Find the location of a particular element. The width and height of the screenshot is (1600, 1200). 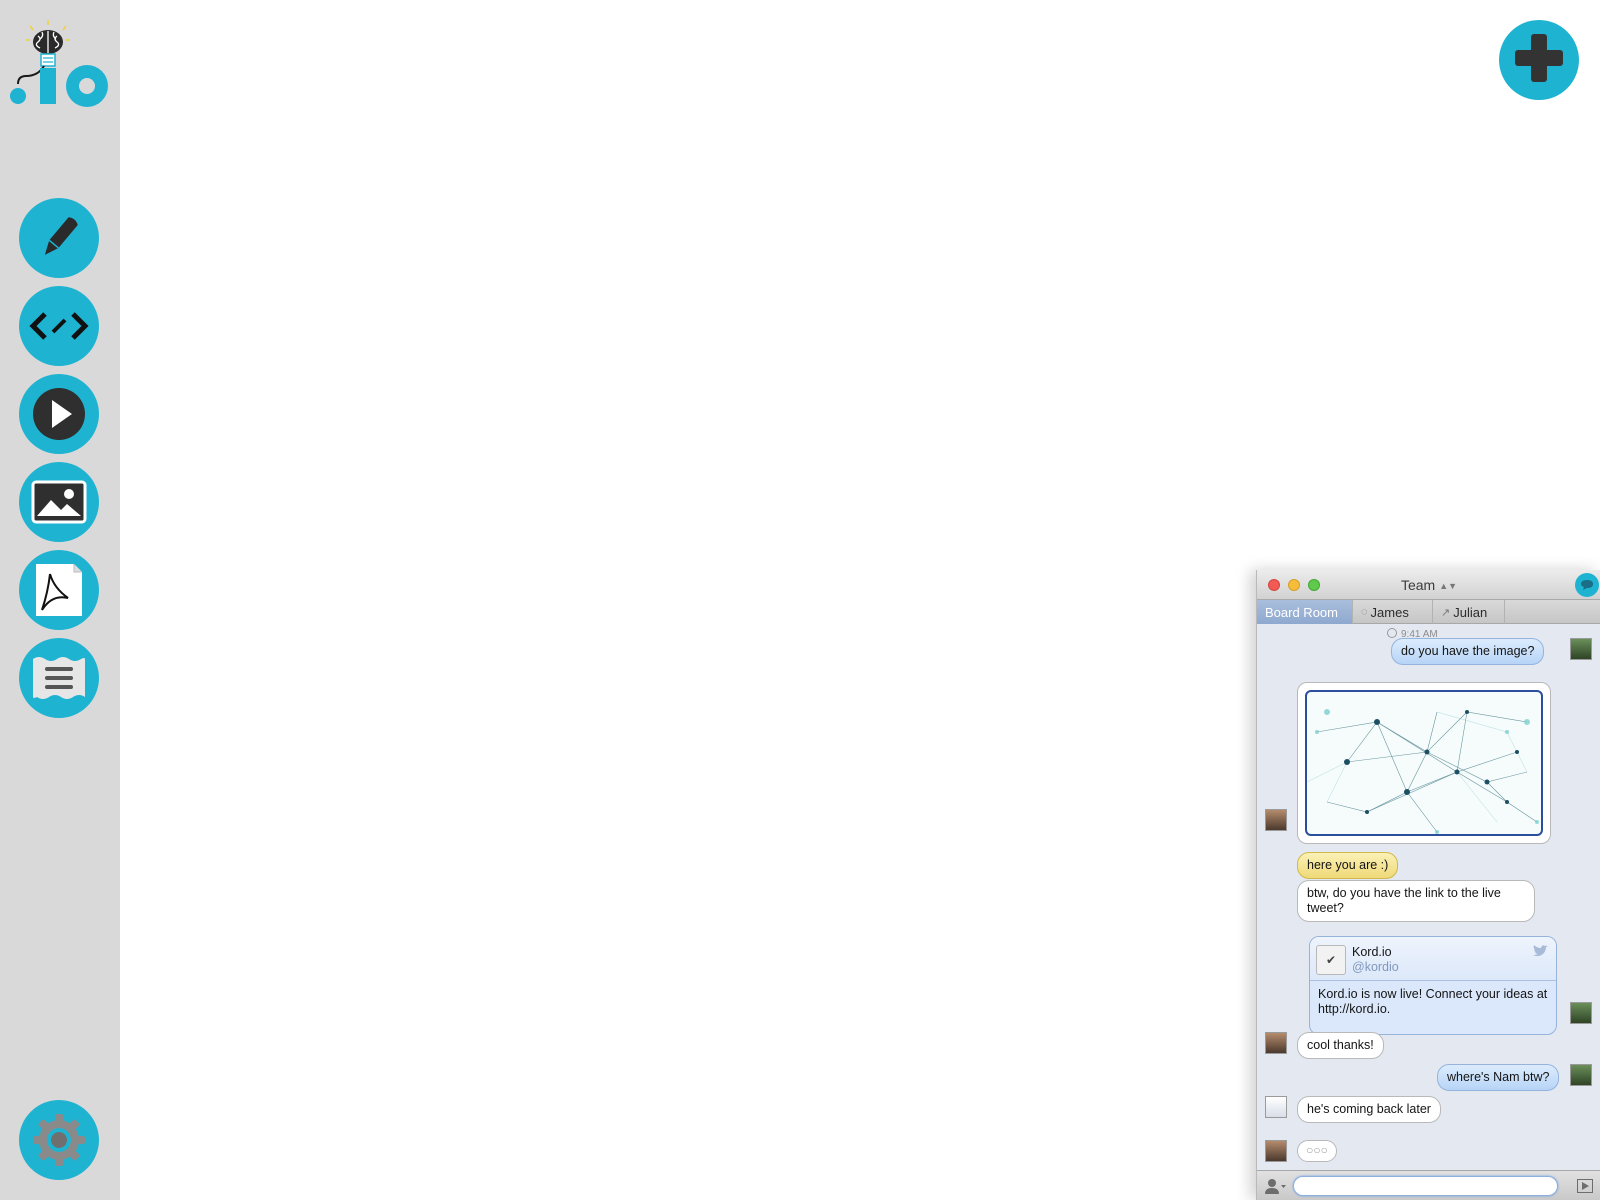

pen-tool-button is located at coordinates (59, 238).